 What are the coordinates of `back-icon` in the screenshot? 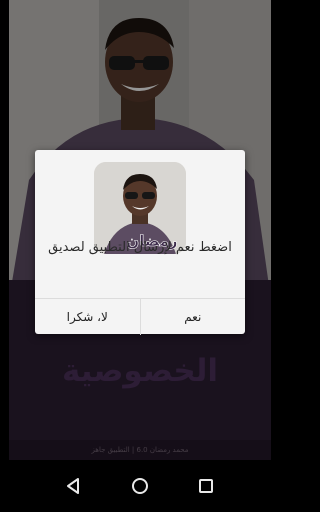 It's located at (74, 486).